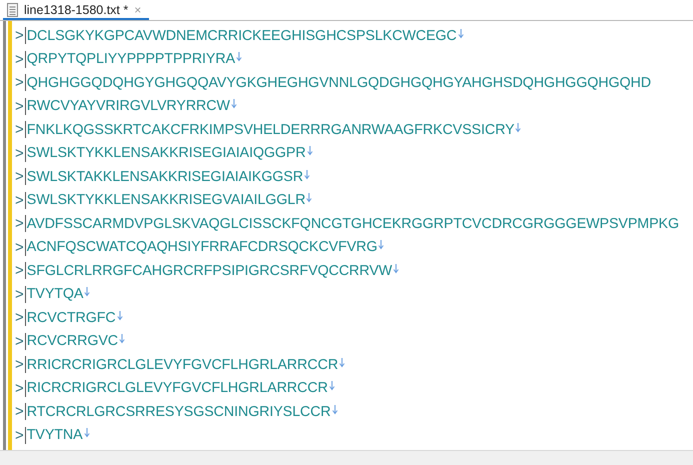 Image resolution: width=693 pixels, height=465 pixels. I want to click on sequence-text: FNKLKQGSSKRTCAKCFRKIMPSVHELDERRRGANRWAAGFRKCVSSICRY, so click(270, 130).